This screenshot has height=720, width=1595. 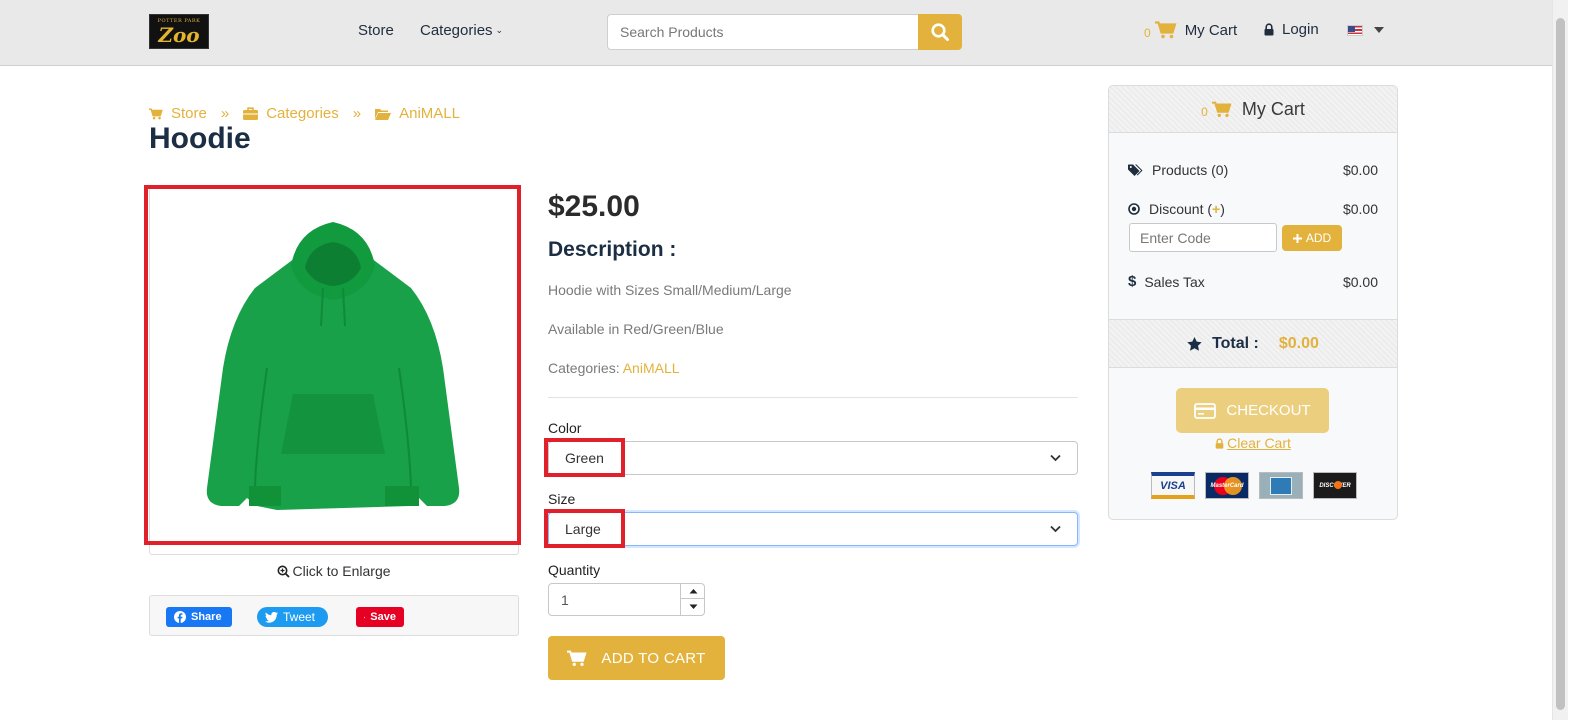 What do you see at coordinates (562, 499) in the screenshot?
I see `size-label: Size` at bounding box center [562, 499].